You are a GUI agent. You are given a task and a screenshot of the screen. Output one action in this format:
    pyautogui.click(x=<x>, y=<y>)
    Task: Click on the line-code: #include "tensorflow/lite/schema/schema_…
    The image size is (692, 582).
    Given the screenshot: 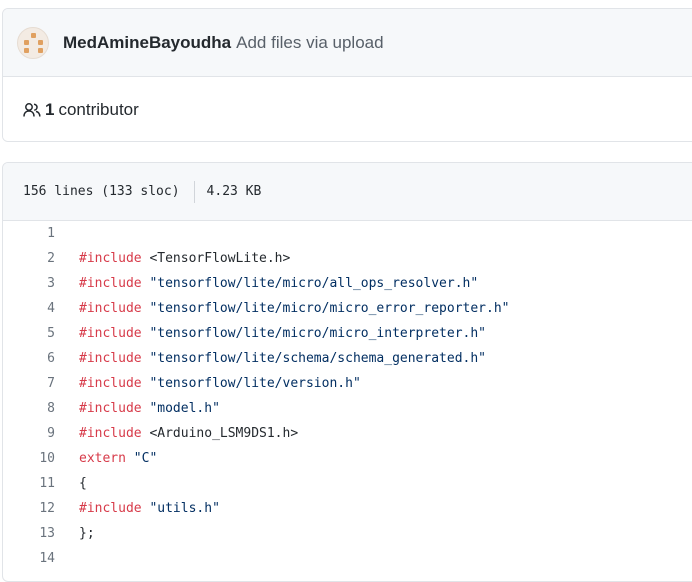 What is the action you would take?
    pyautogui.click(x=282, y=358)
    